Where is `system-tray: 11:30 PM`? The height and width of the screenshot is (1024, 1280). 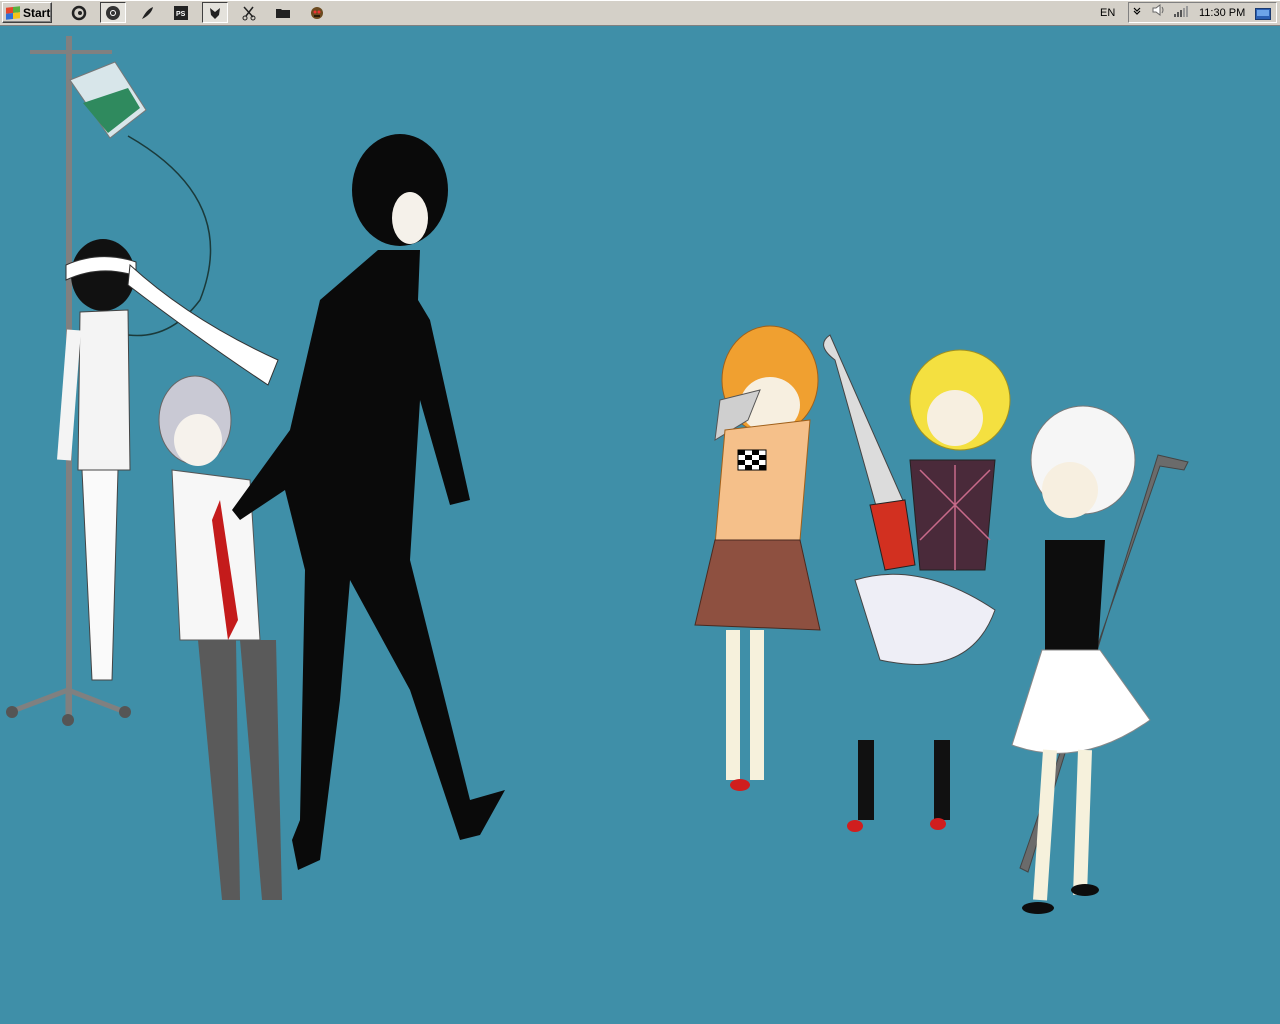 system-tray: 11:30 PM is located at coordinates (1202, 12).